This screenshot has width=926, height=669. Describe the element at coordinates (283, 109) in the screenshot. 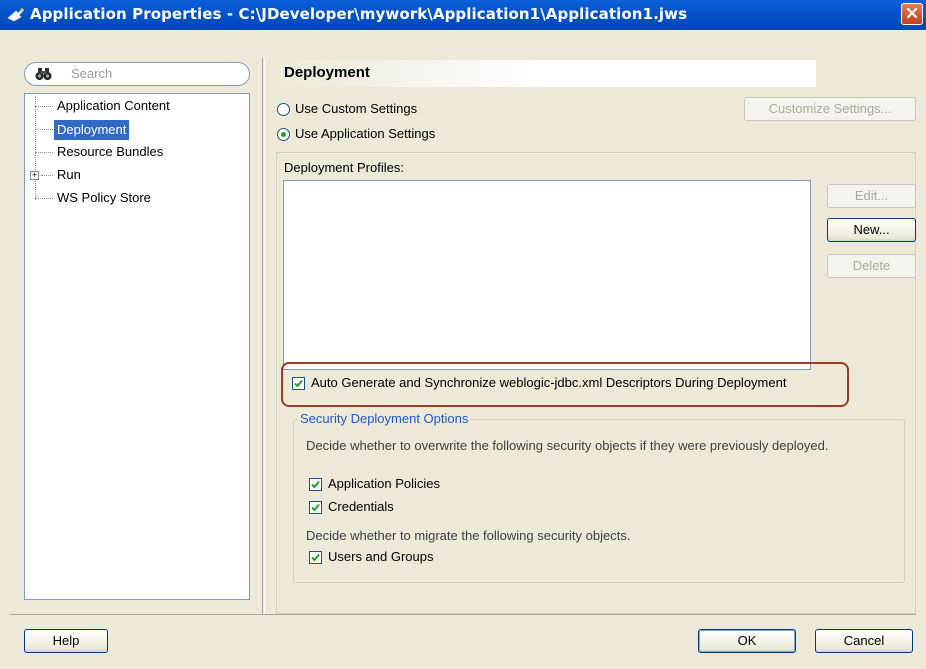

I see `use-custom-settings-radio` at that location.